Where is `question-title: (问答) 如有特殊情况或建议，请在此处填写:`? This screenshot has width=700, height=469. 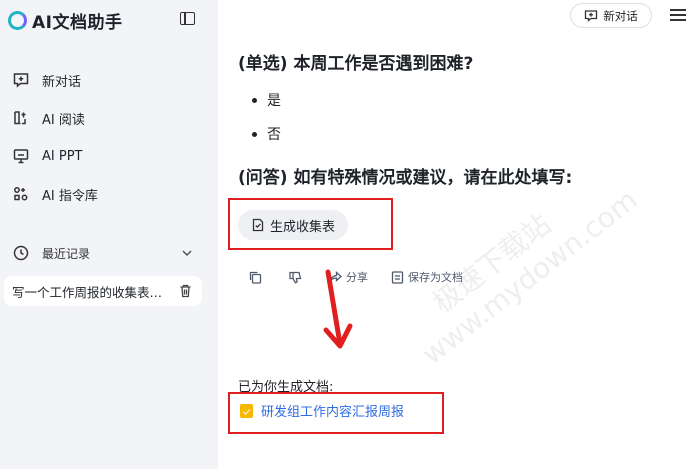 question-title: (问答) 如有特殊情况或建议，请在此处填写: is located at coordinates (405, 178).